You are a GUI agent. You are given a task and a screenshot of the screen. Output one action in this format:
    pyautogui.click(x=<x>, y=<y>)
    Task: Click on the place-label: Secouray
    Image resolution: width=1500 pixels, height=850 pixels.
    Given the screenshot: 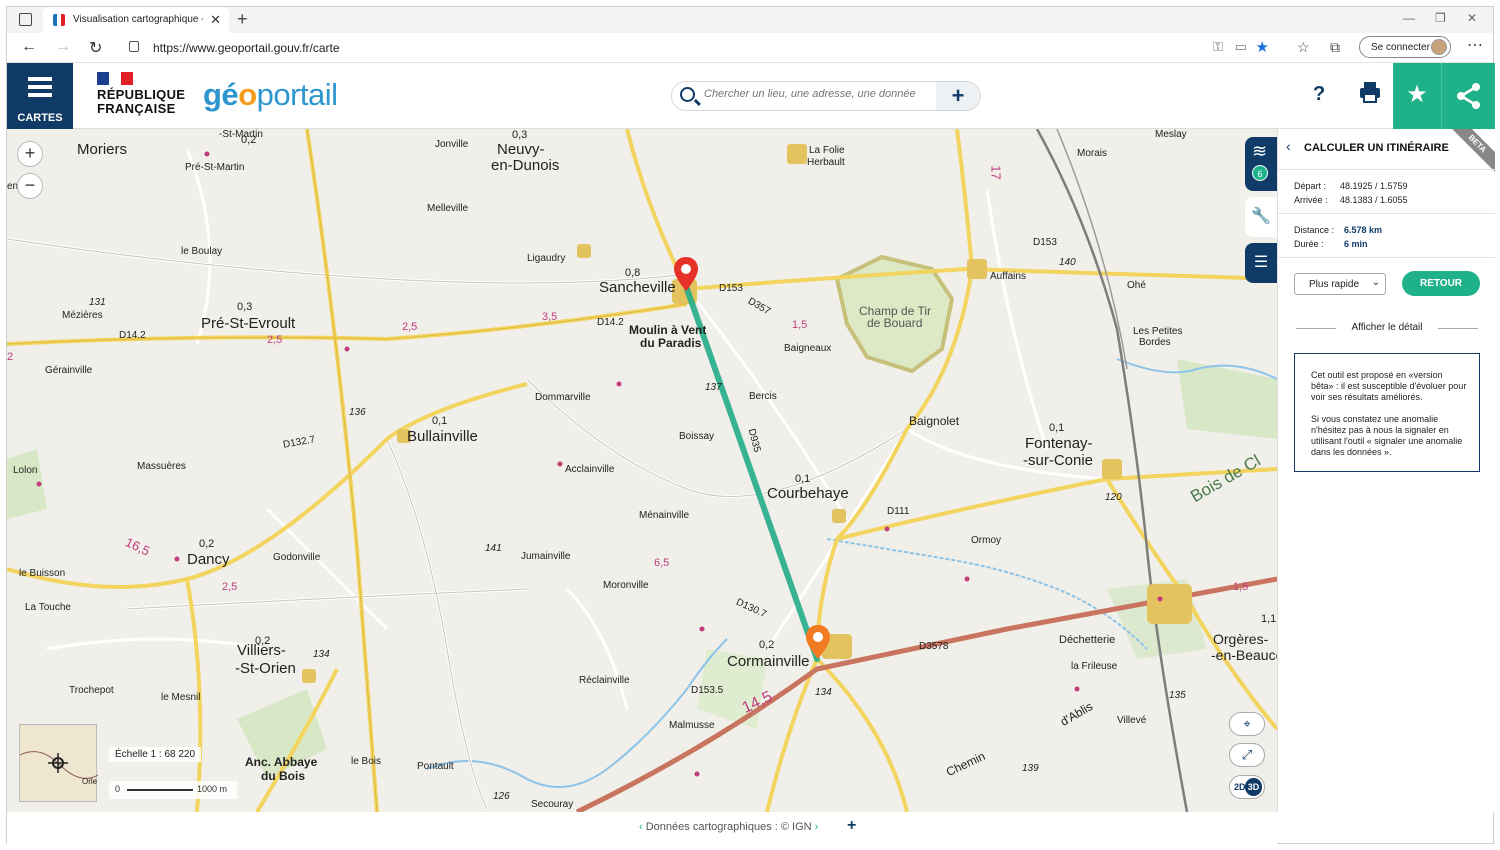 What is the action you would take?
    pyautogui.click(x=552, y=804)
    